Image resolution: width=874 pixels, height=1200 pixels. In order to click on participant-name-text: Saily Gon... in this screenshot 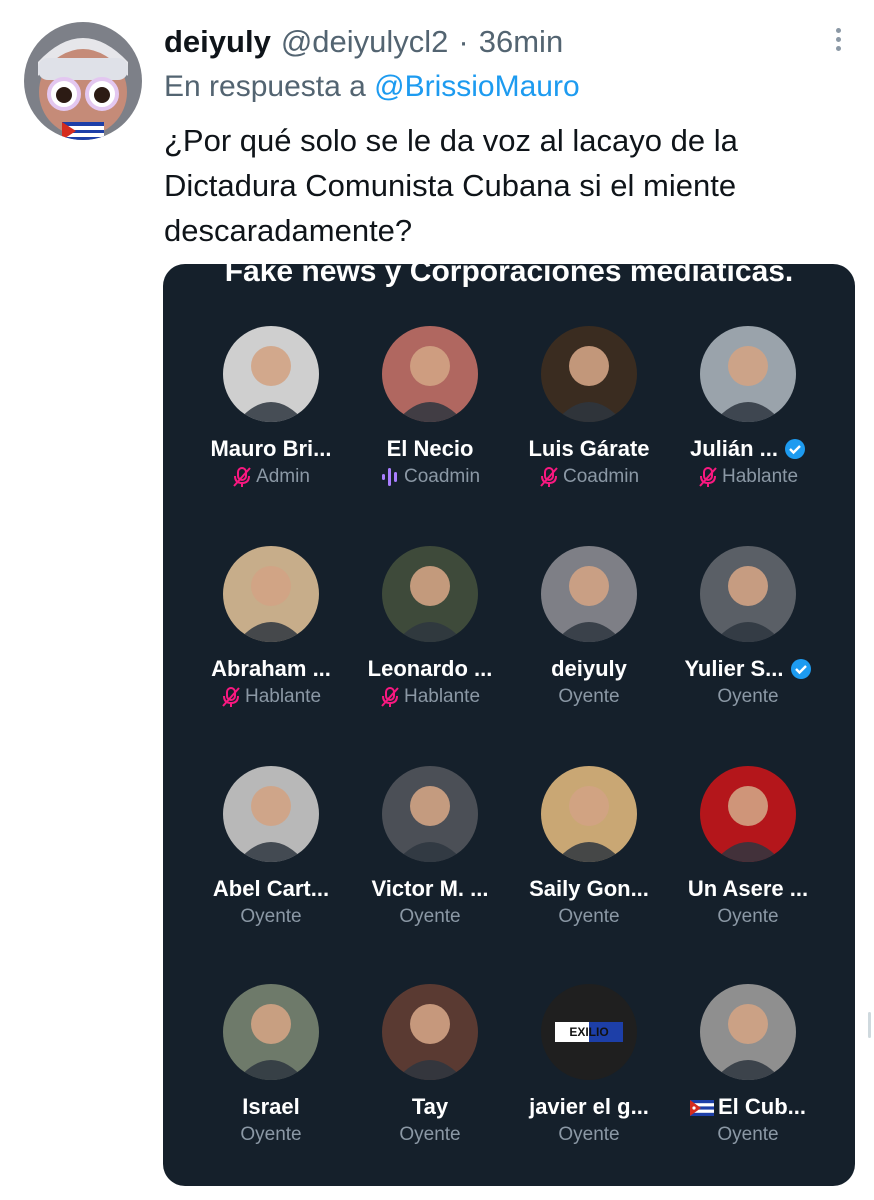, I will do `click(589, 888)`.